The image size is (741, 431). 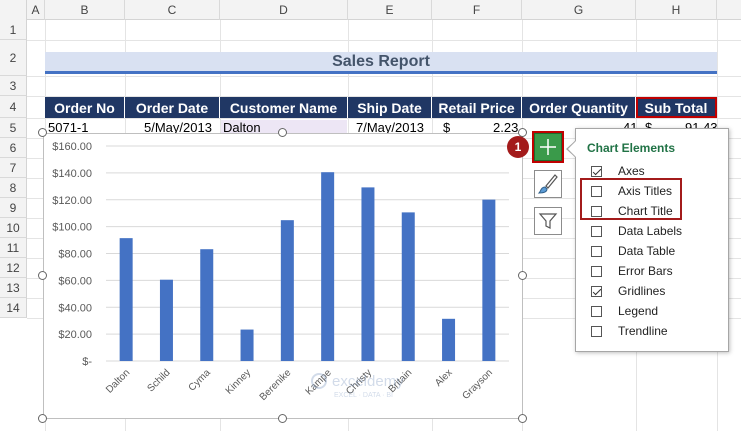 I want to click on resize-handle-bottom-right, so click(x=522, y=418).